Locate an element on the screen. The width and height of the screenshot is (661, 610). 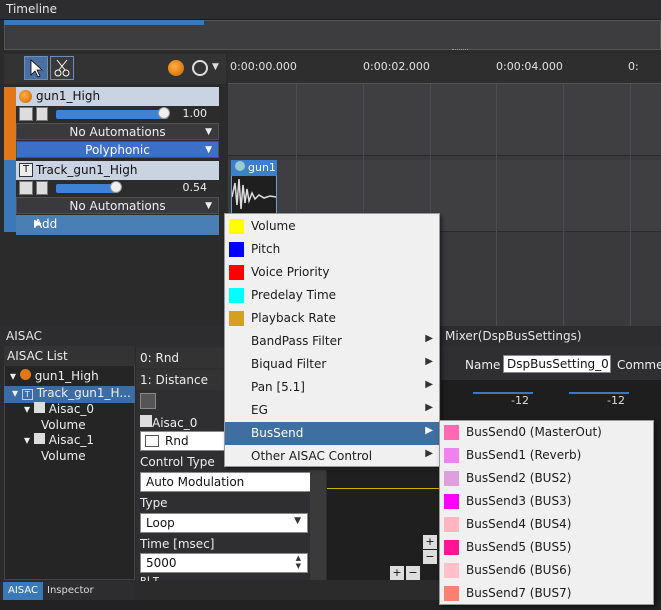
submenu-item-bussend4: BusSend4 (BUS4) is located at coordinates (546, 524).